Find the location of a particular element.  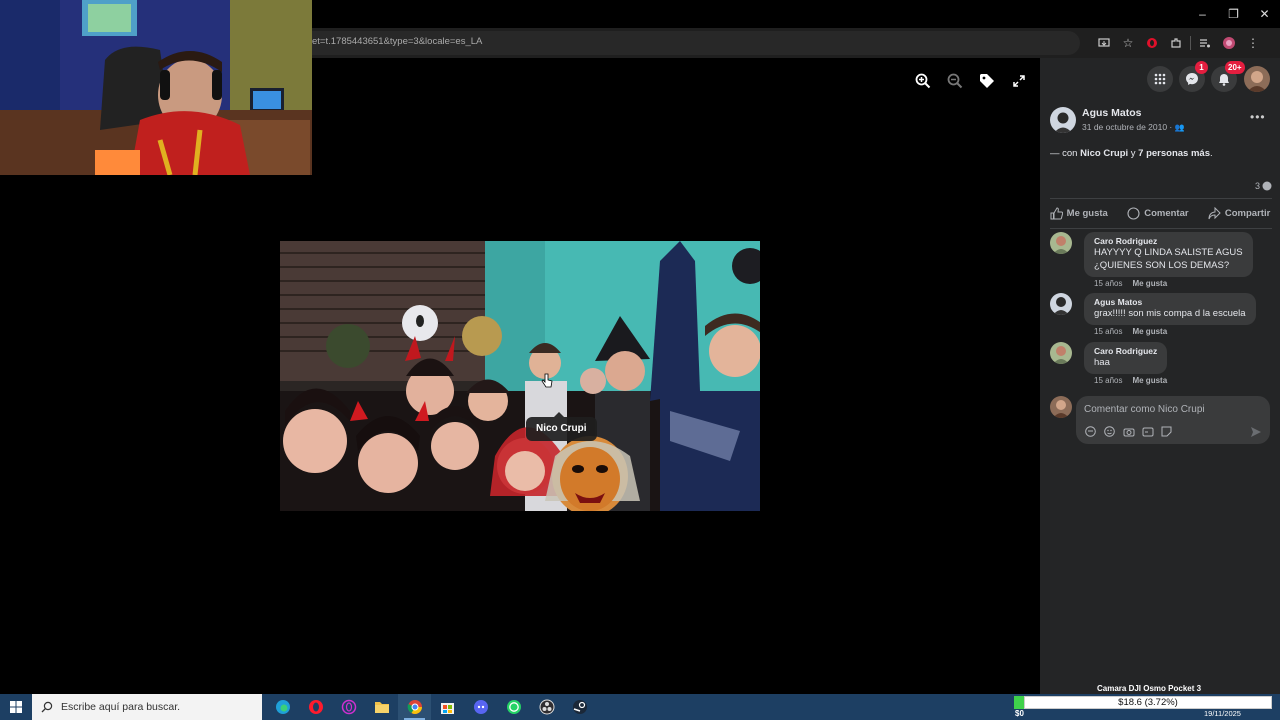

camera-icon is located at coordinates (1128, 431).